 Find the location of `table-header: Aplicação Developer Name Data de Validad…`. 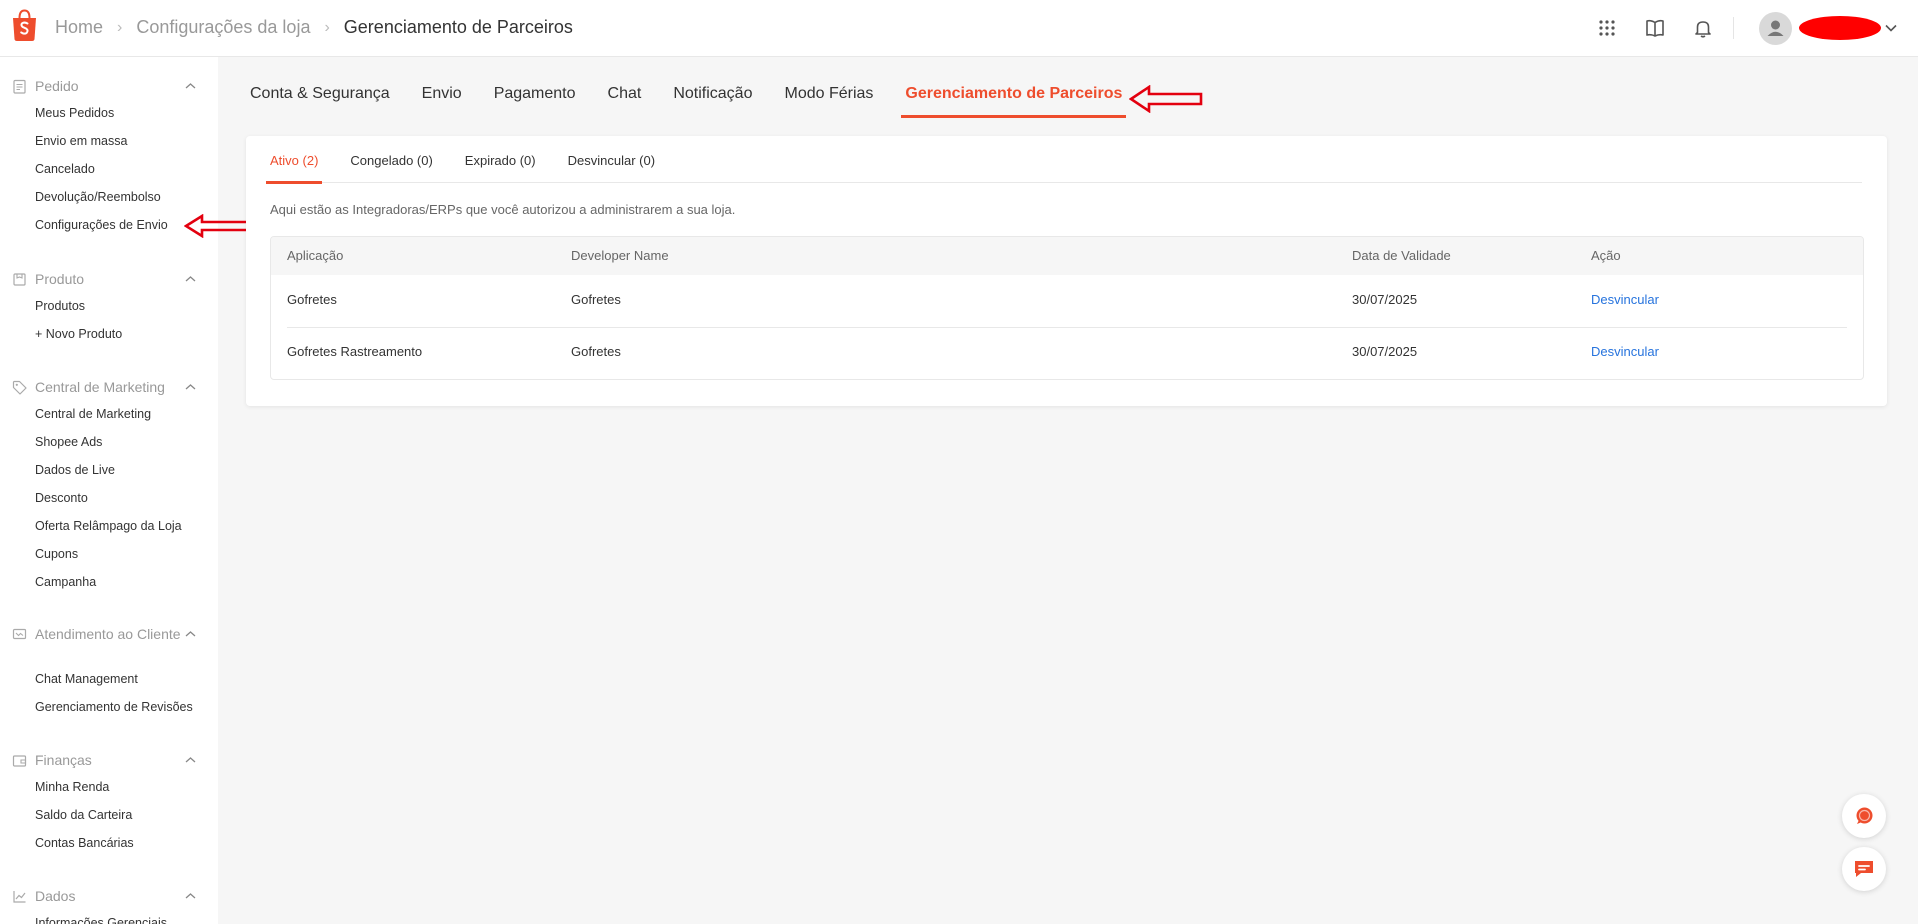

table-header: Aplicação Developer Name Data de Validad… is located at coordinates (1067, 256).